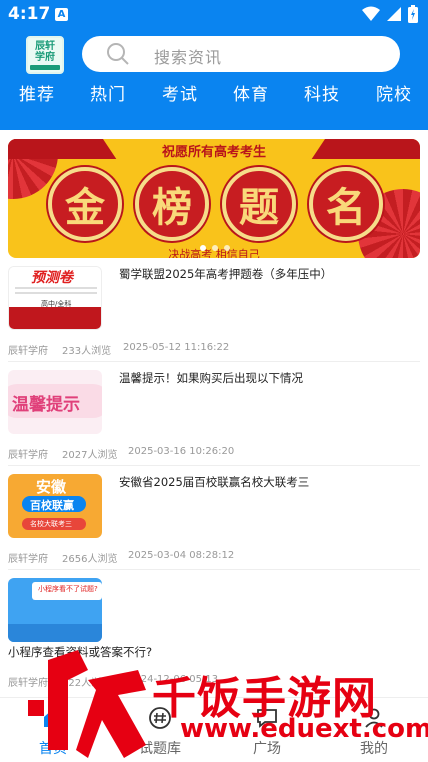 The width and height of the screenshot is (428, 762). What do you see at coordinates (172, 204) in the screenshot?
I see `banner-character: 榜` at bounding box center [172, 204].